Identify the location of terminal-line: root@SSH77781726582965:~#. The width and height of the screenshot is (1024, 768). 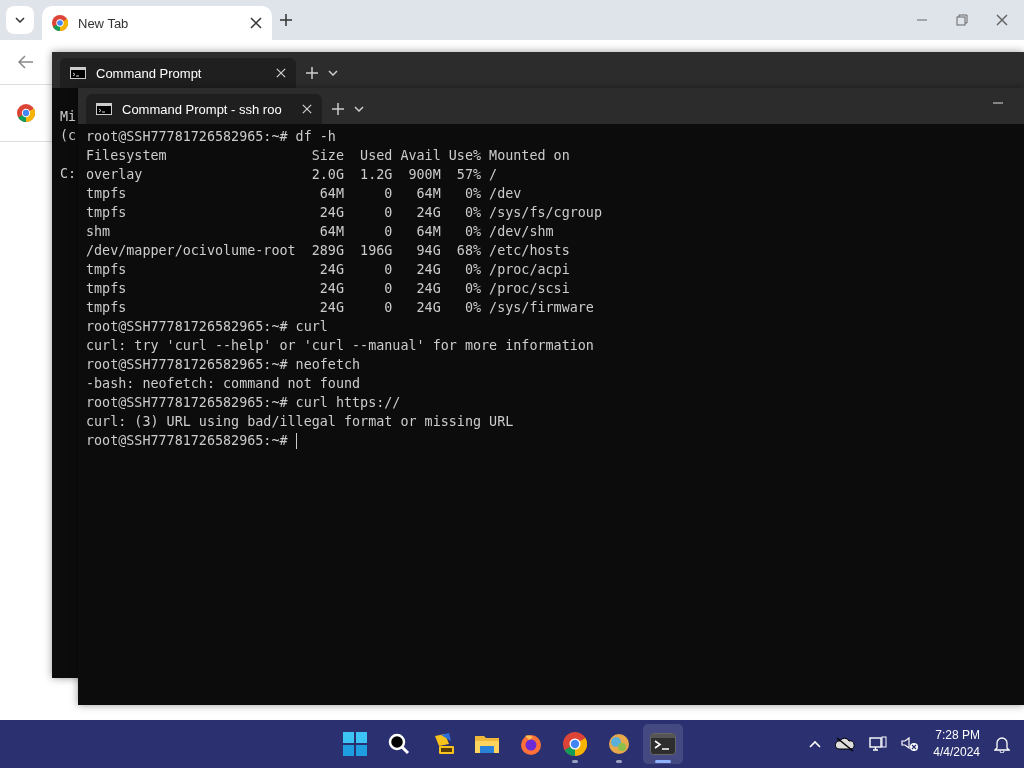
(187, 441).